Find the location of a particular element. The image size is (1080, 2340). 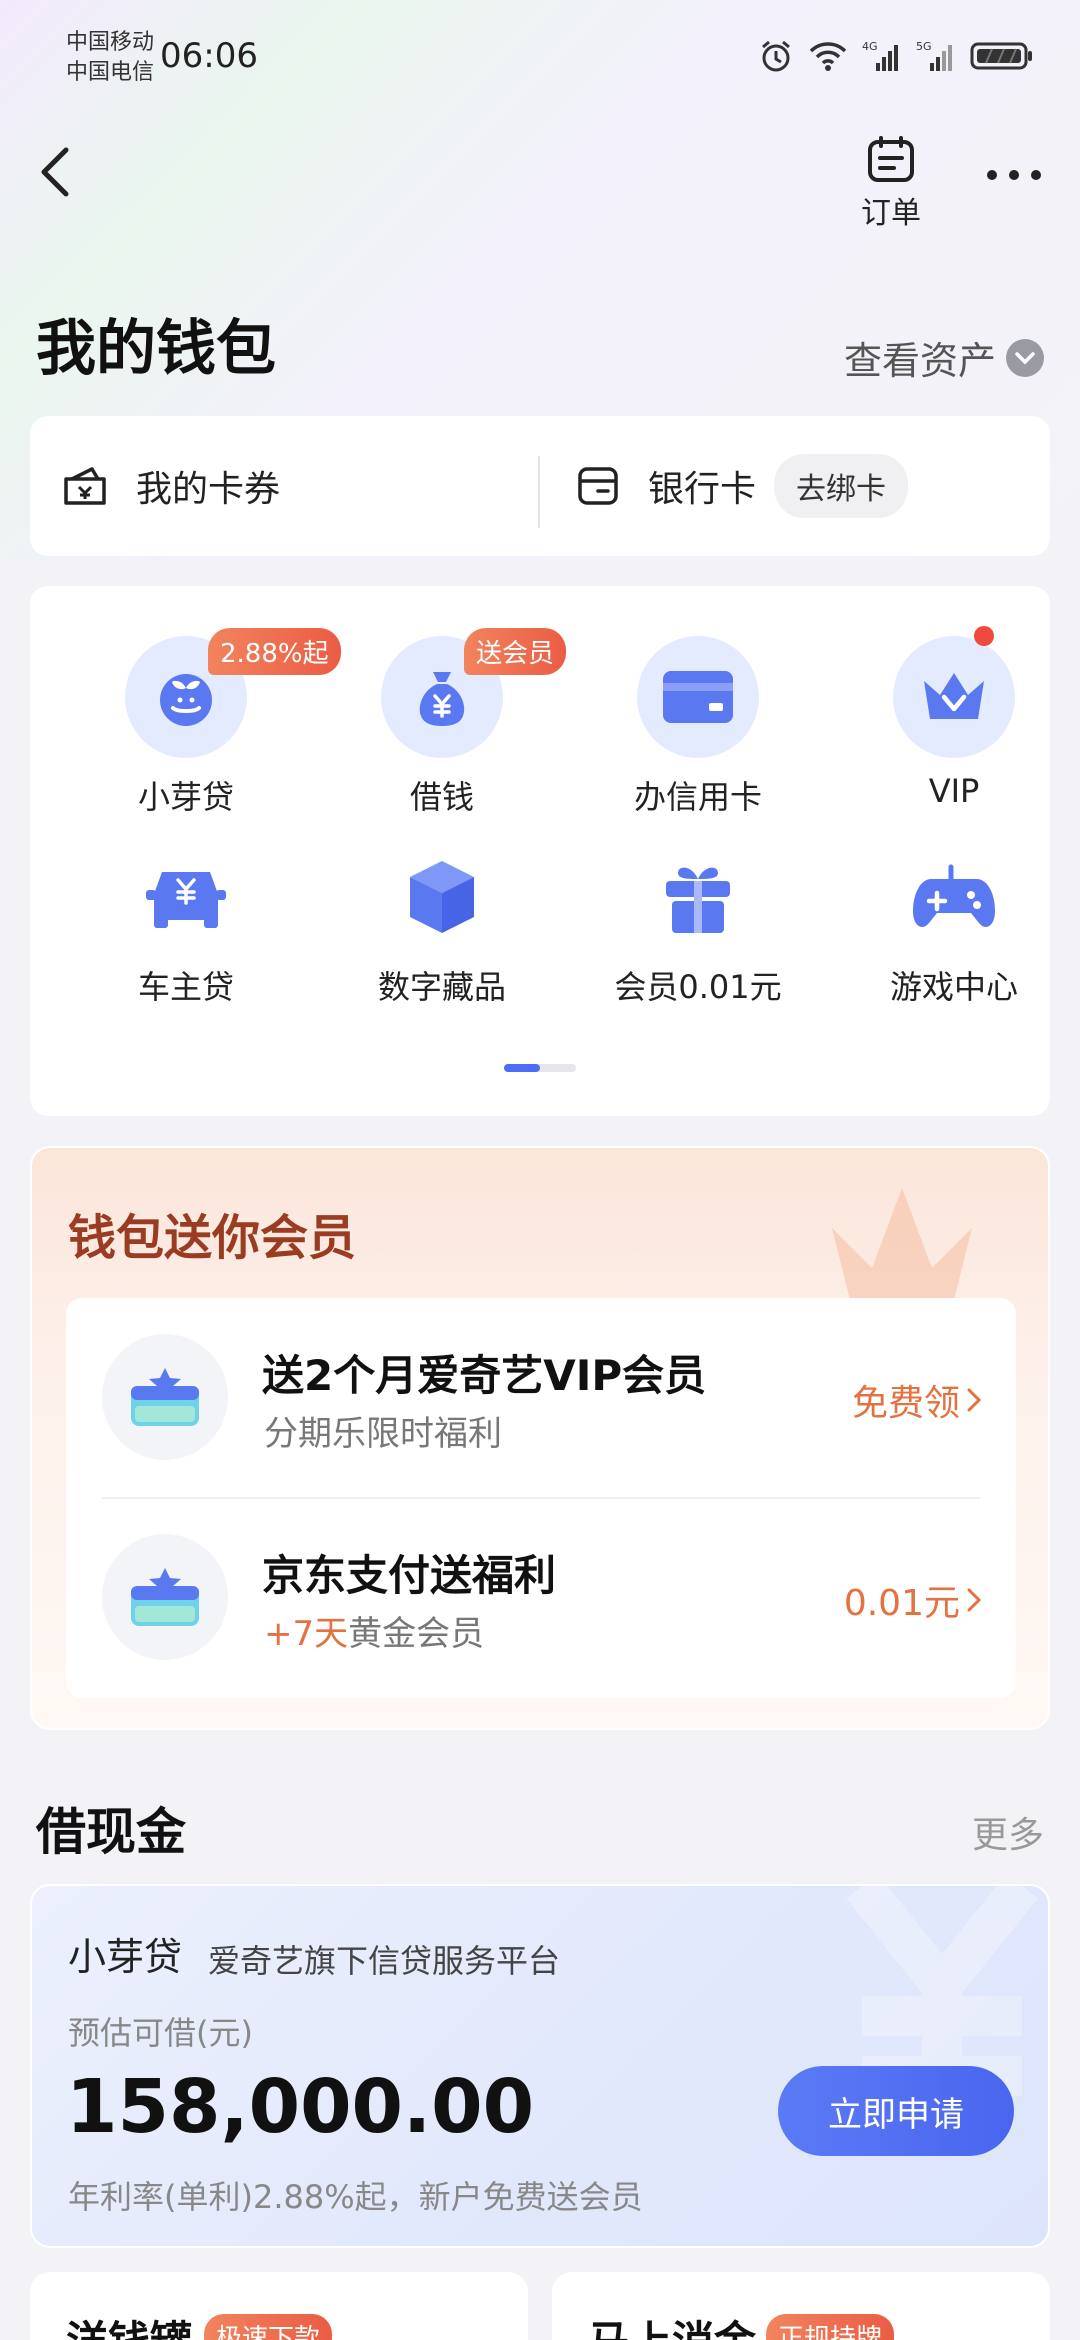

service-label: 游戏中心 is located at coordinates (953, 987).